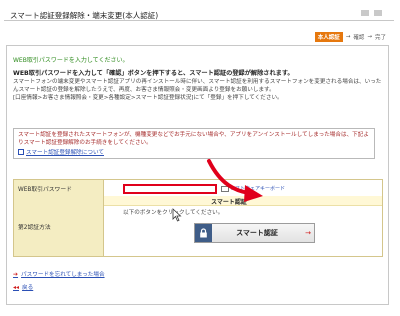  I want to click on step-confirm: 確認, so click(359, 38).